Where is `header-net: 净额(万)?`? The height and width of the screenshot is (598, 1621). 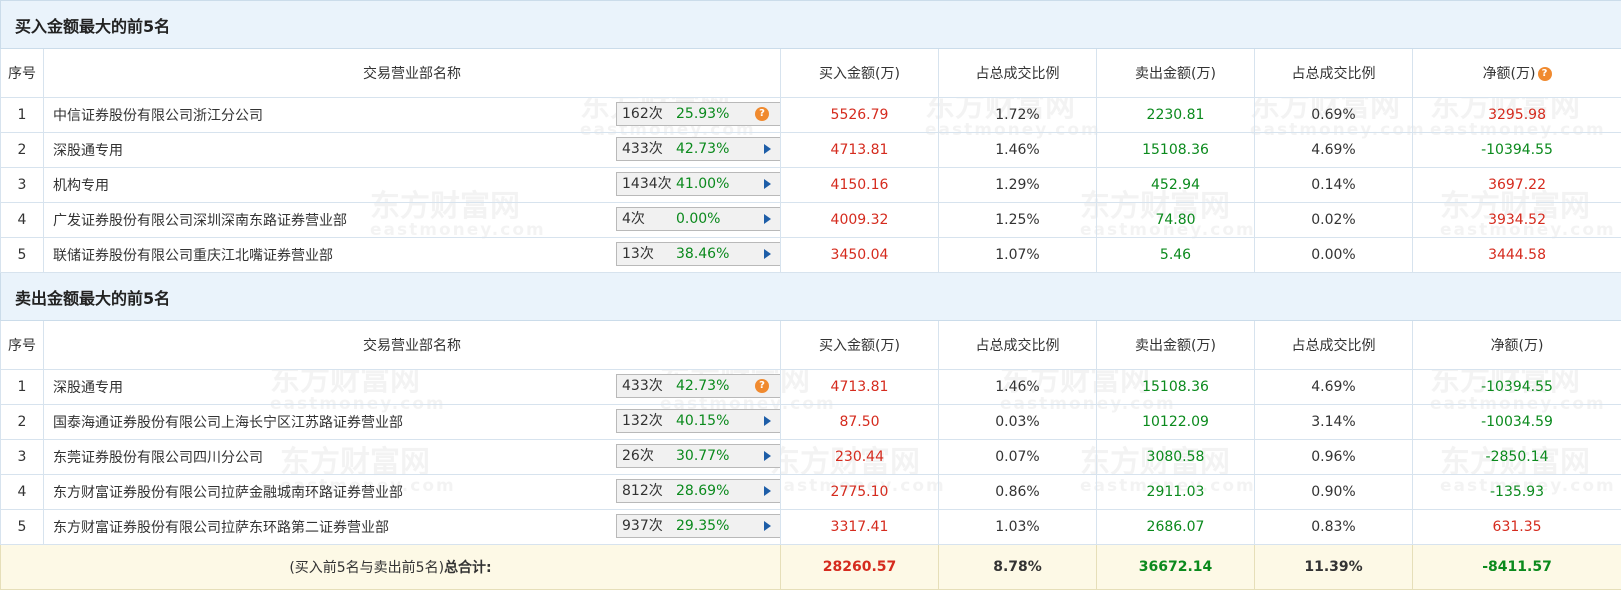 header-net: 净额(万)? is located at coordinates (1516, 73).